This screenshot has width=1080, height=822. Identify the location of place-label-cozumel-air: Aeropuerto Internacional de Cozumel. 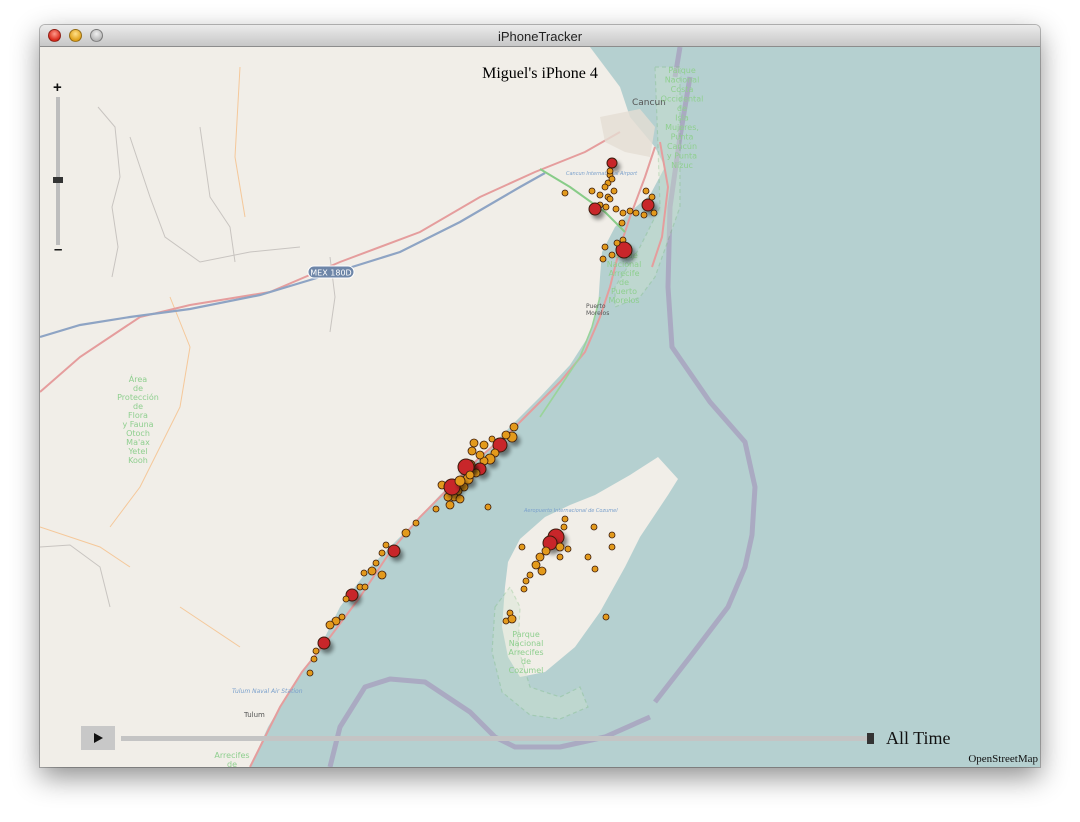
(570, 511).